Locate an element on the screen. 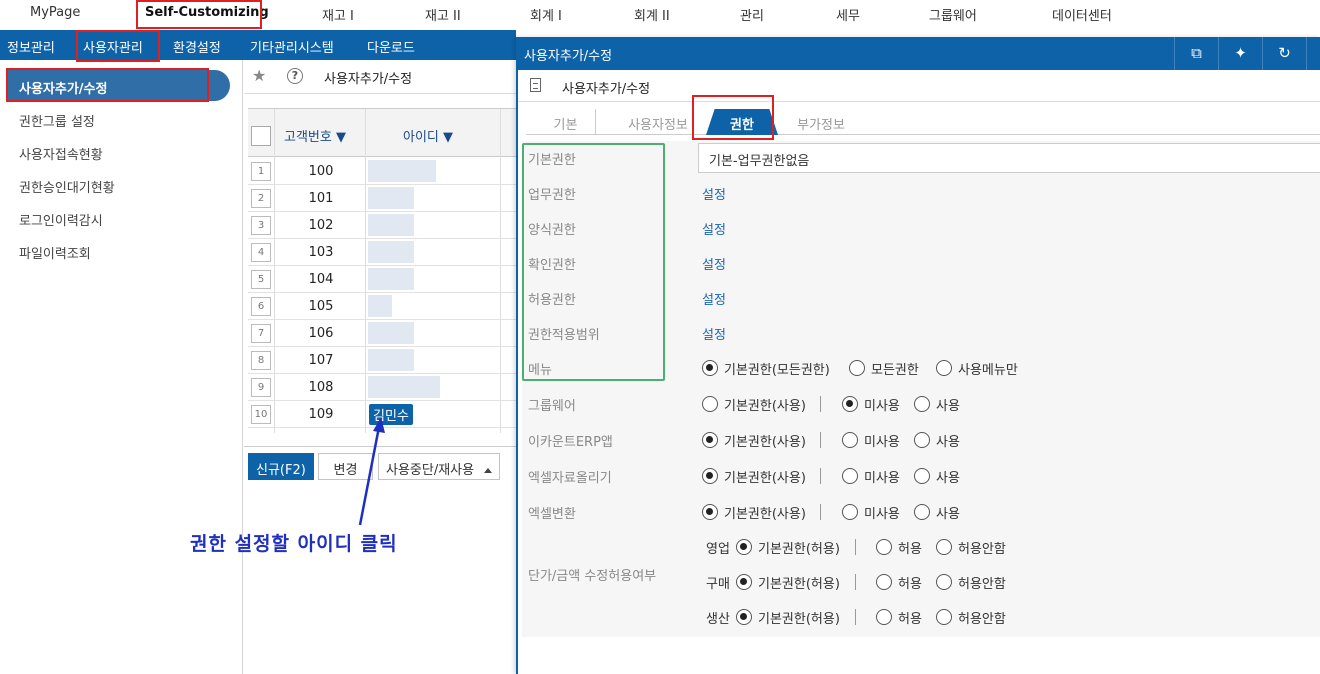  tab-basic: 기본 is located at coordinates (566, 122).